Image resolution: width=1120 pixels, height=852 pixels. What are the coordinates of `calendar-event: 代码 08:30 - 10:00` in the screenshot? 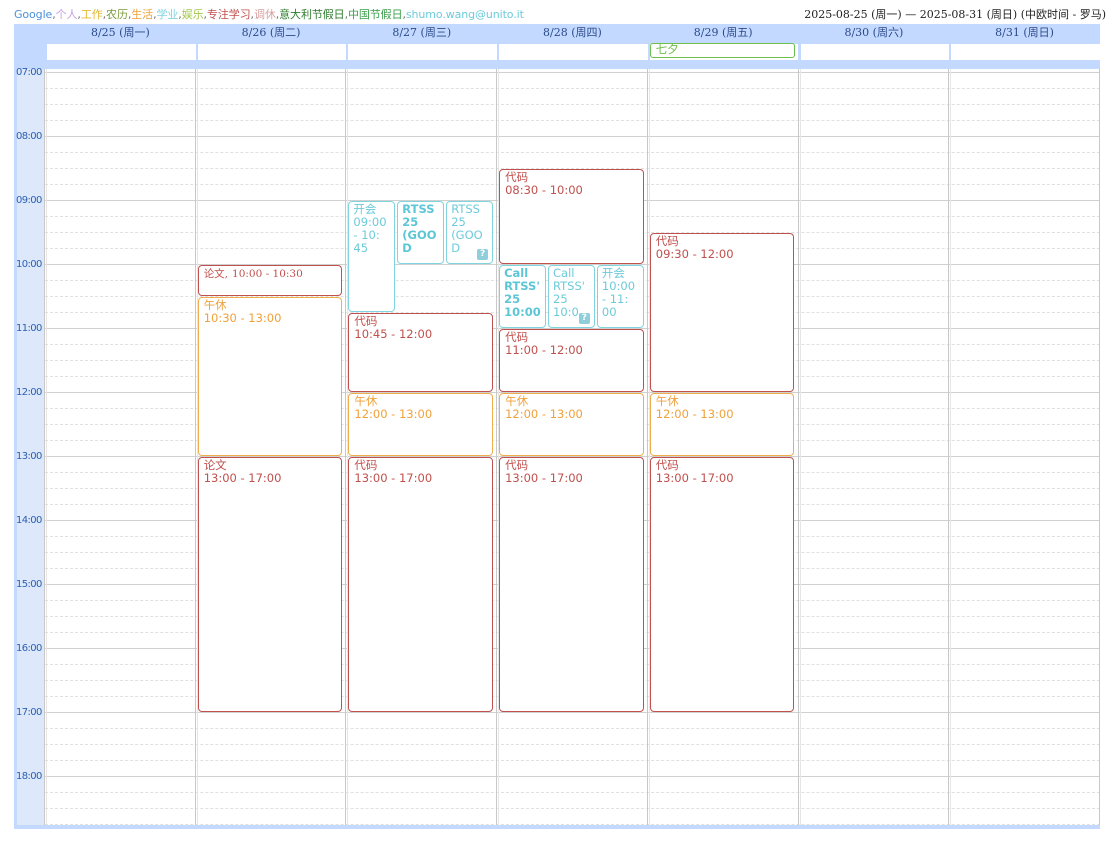 It's located at (571, 216).